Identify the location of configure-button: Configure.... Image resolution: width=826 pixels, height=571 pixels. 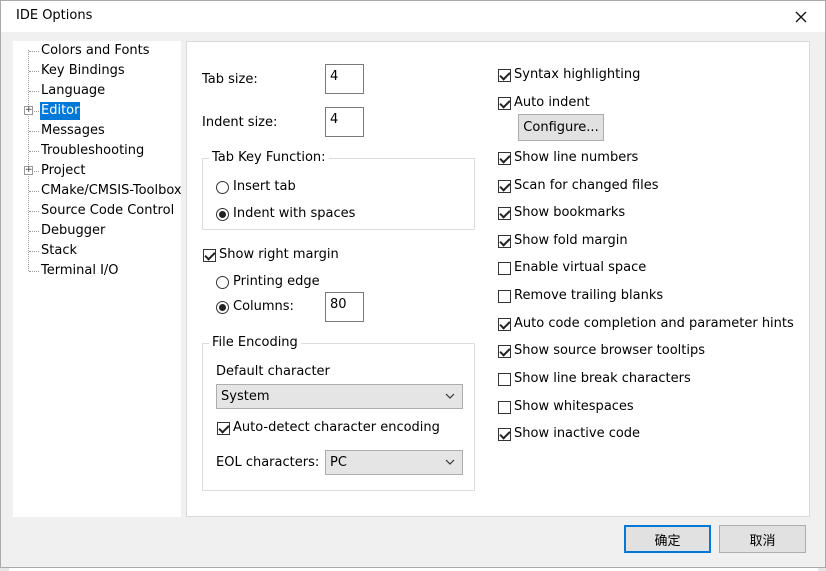
(561, 127).